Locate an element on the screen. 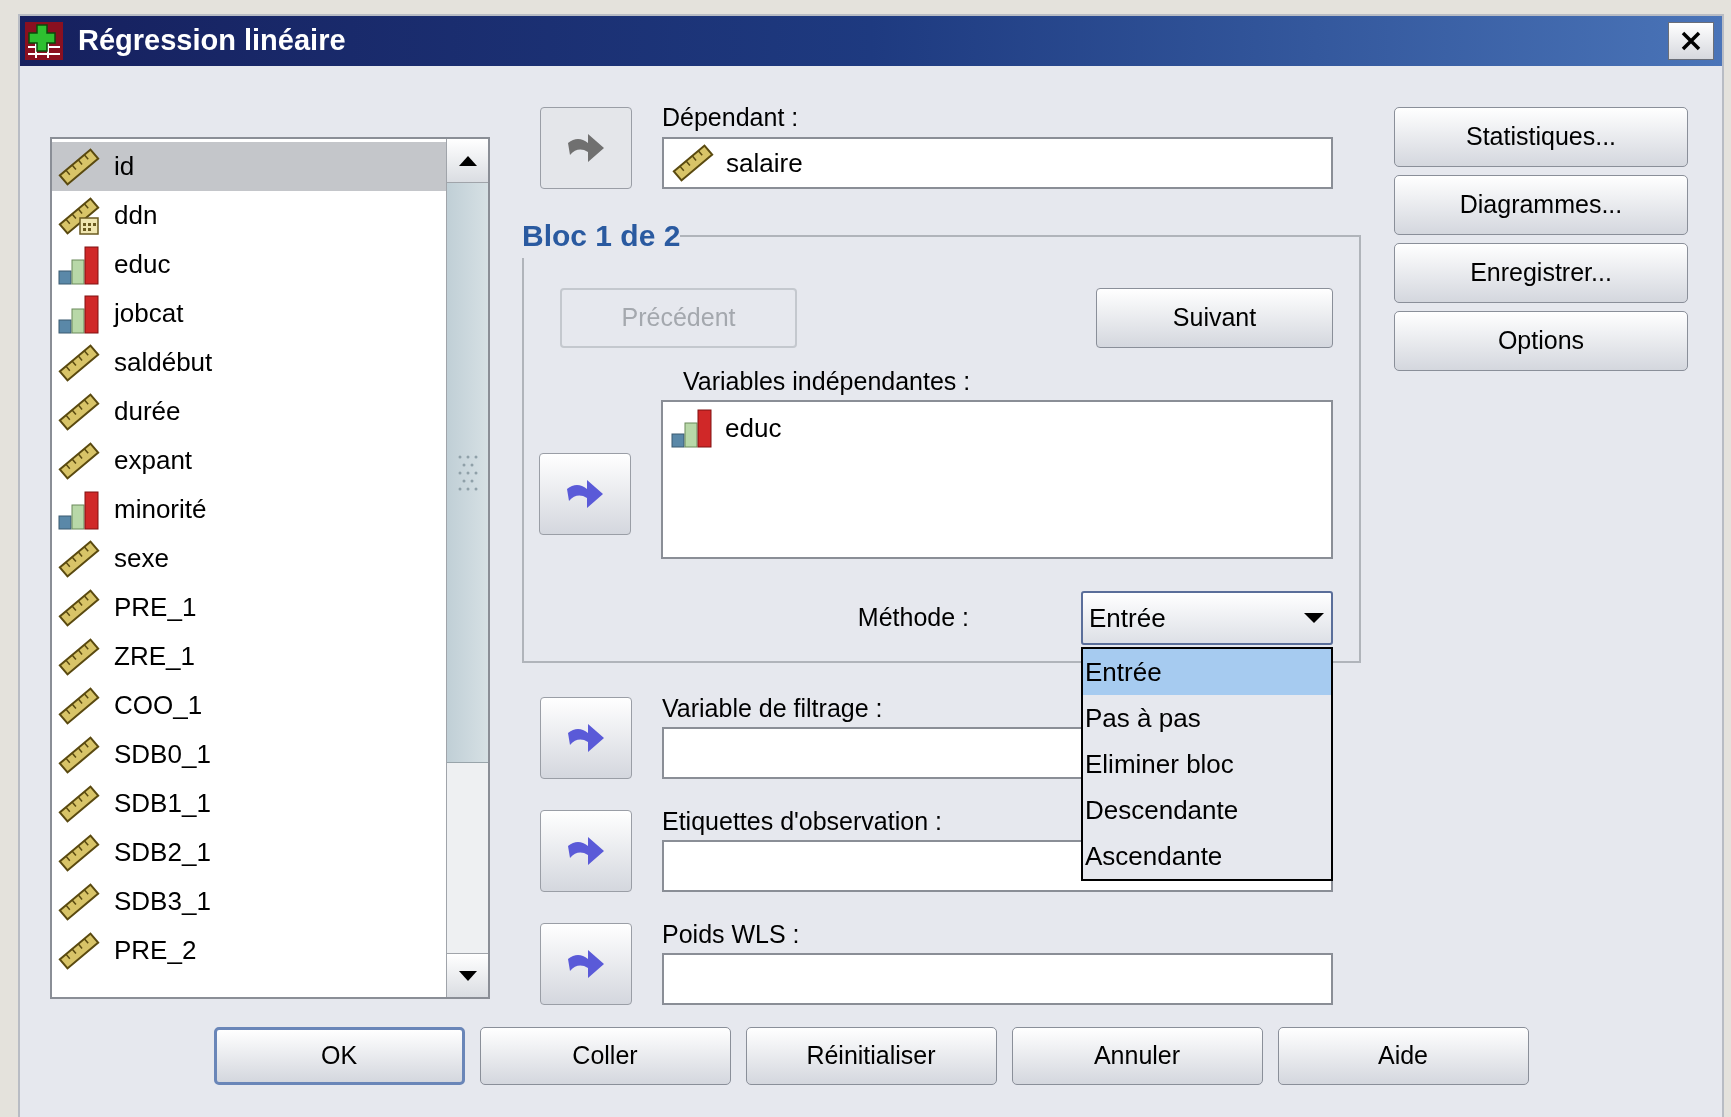  up-arrow-icon is located at coordinates (467, 160).